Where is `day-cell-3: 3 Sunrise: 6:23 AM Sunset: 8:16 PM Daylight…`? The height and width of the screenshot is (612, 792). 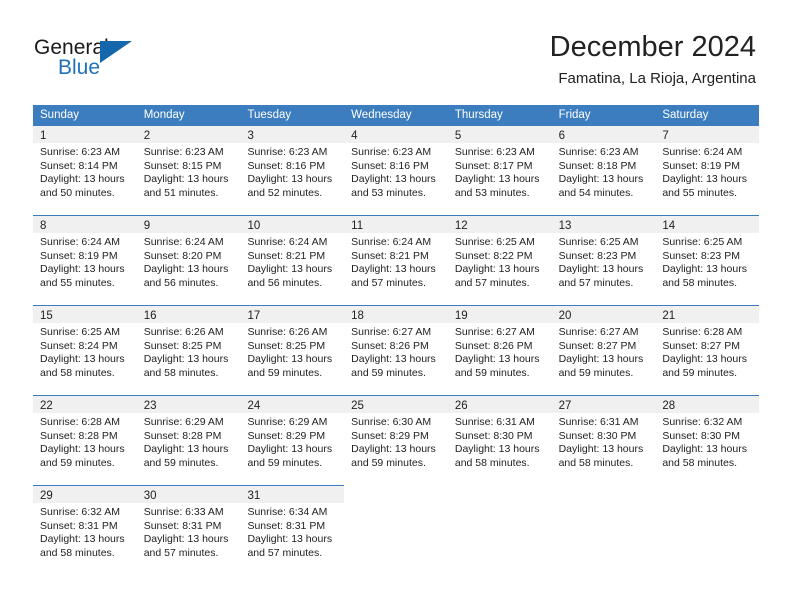 day-cell-3: 3 Sunrise: 6:23 AM Sunset: 8:16 PM Daylight… is located at coordinates (292, 170).